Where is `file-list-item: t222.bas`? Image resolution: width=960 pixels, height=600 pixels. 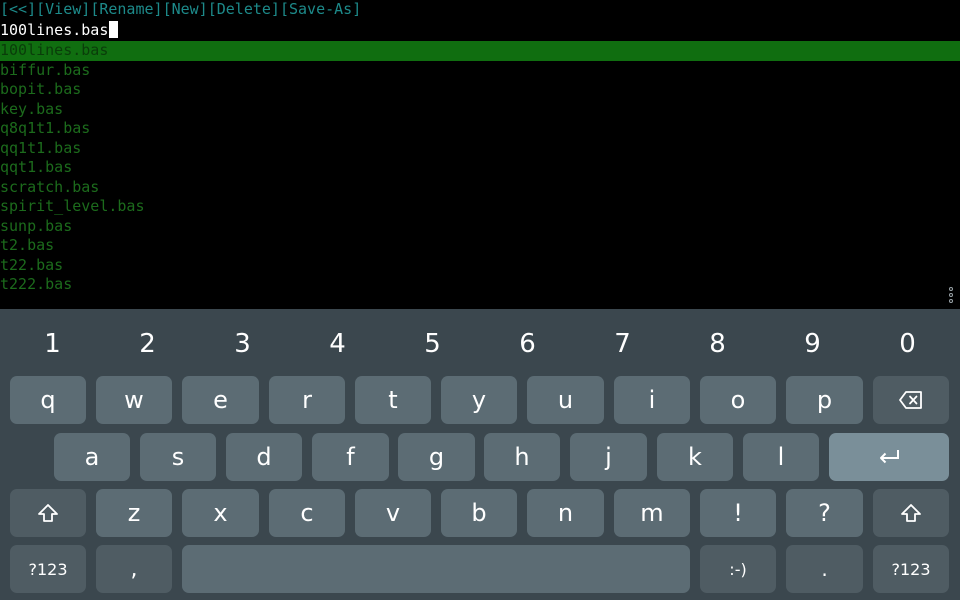 file-list-item: t222.bas is located at coordinates (480, 285).